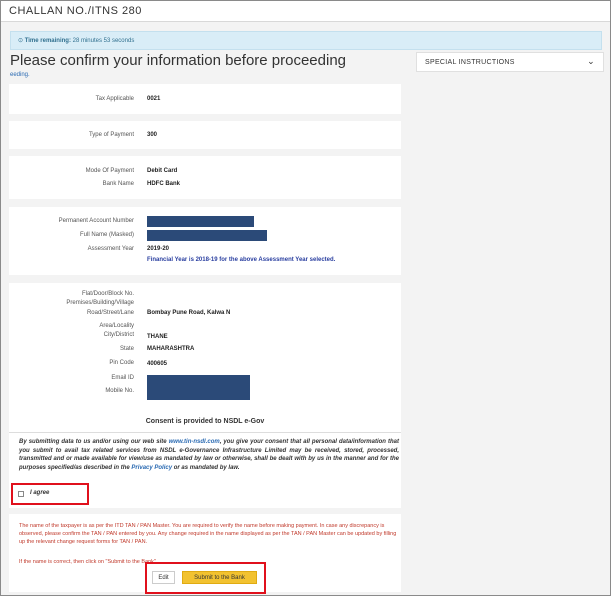  I want to click on consent-text-part-3: or as mandated by law., so click(206, 467).